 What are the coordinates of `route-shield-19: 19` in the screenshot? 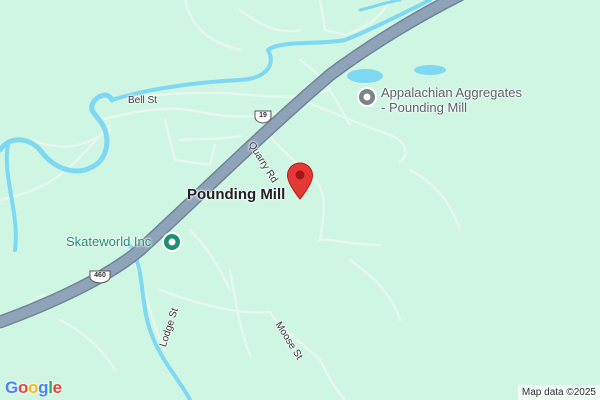 It's located at (263, 117).